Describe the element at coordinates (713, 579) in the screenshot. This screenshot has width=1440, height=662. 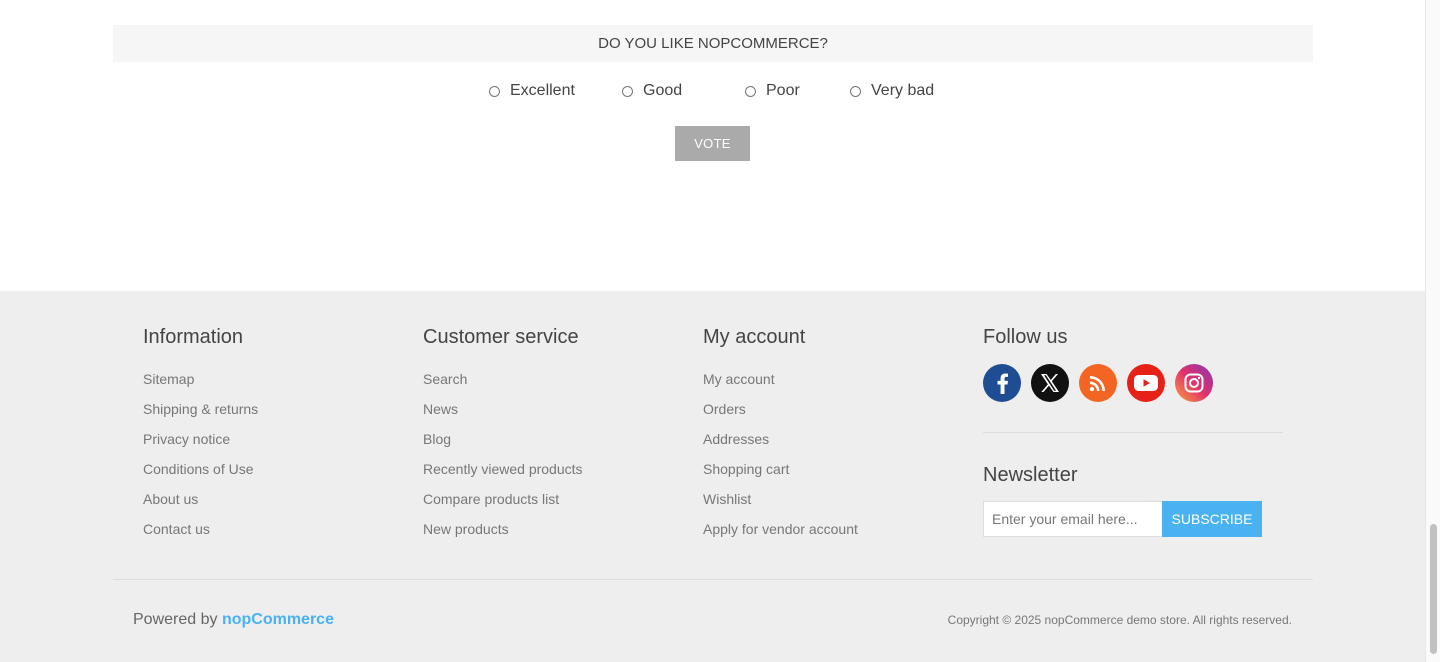
I see `footer-divider` at that location.